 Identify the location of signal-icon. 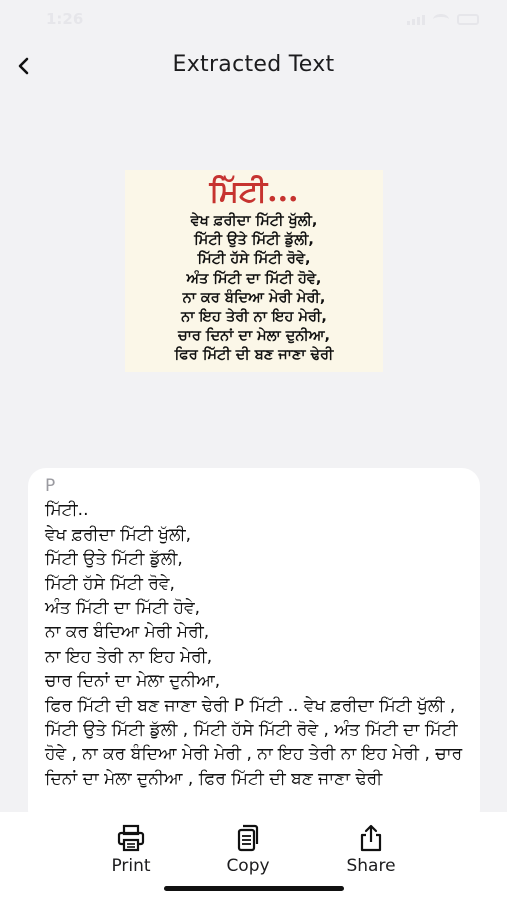
(416, 20).